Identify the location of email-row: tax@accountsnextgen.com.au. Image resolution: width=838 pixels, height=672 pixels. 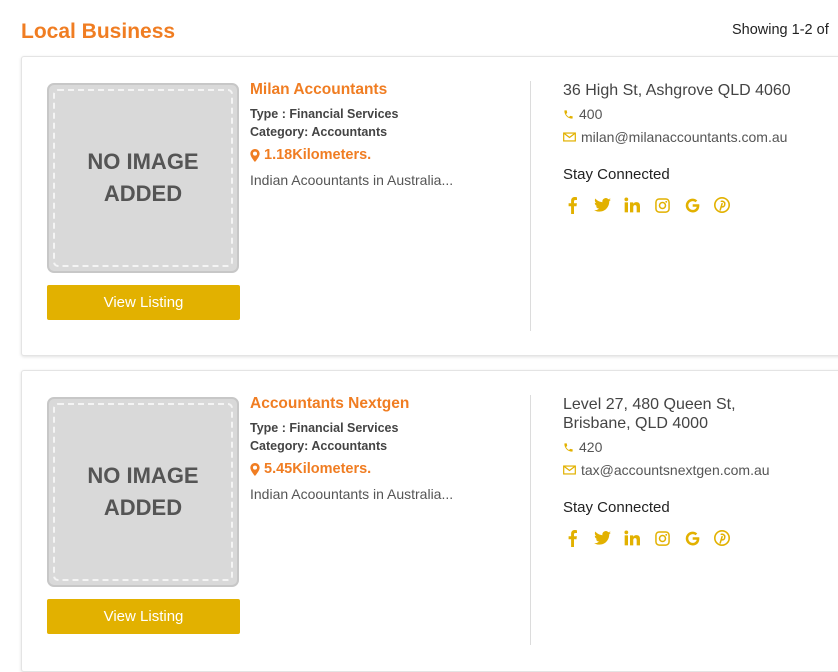
(700, 470).